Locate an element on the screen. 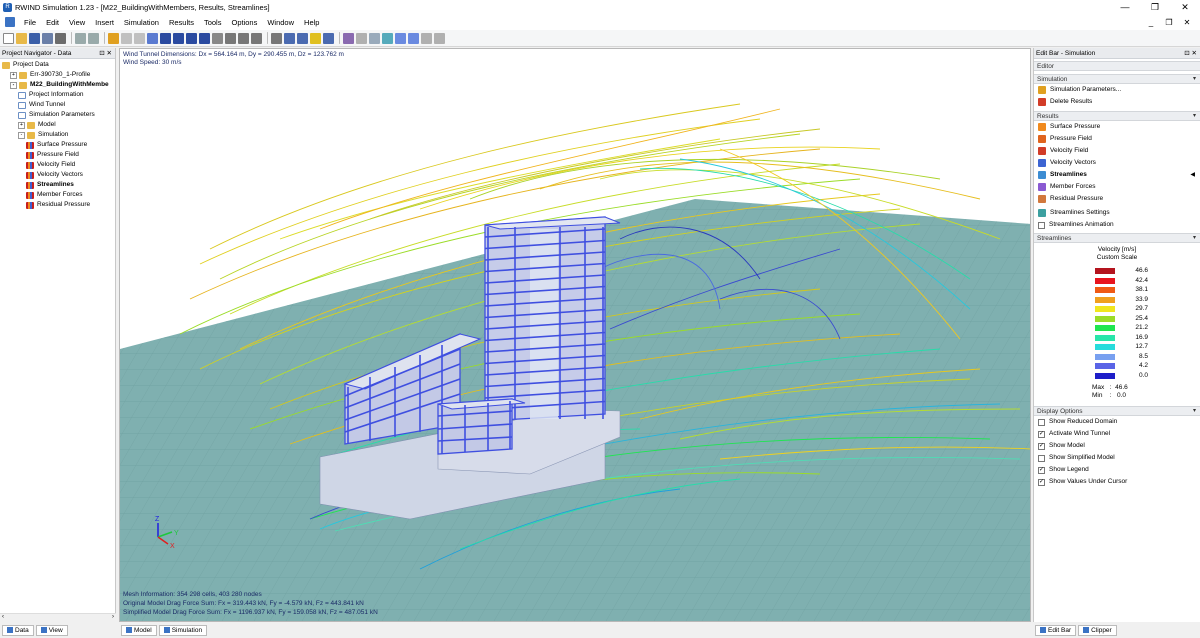 Image resolution: width=1200 pixels, height=638 pixels. tree-item: Simulation Parameters is located at coordinates (57, 115).